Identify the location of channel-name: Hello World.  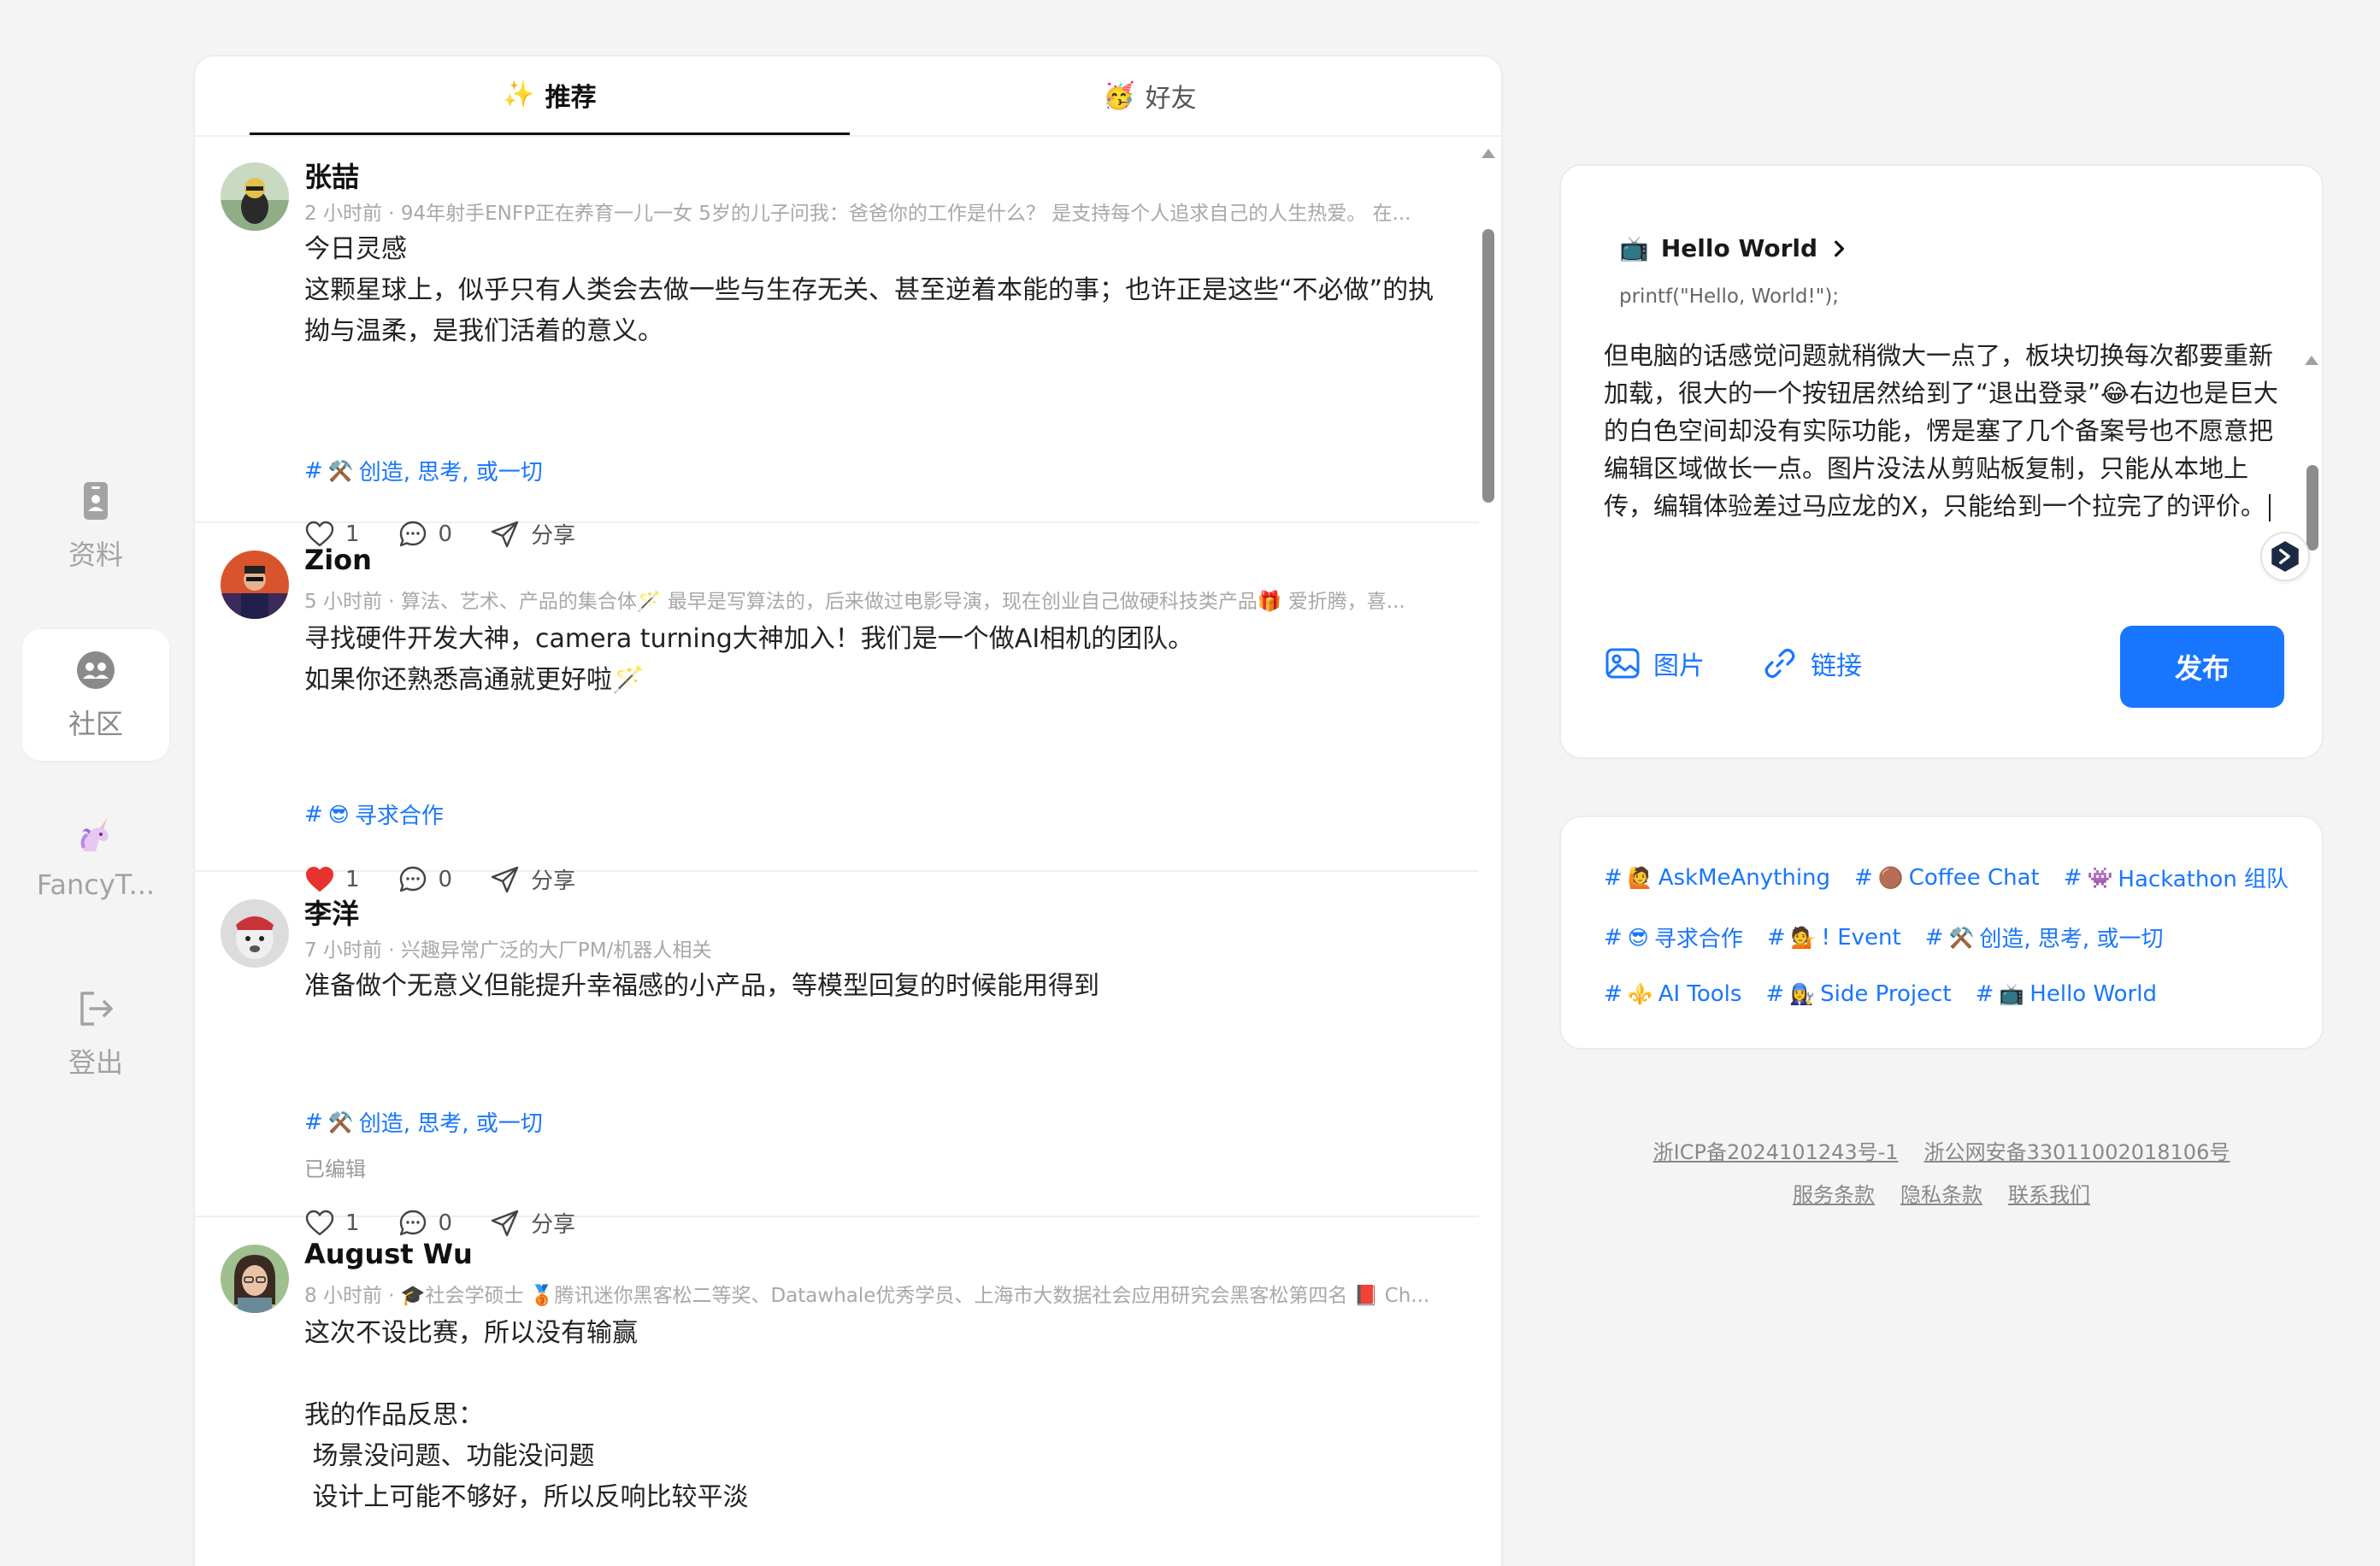
(1739, 248).